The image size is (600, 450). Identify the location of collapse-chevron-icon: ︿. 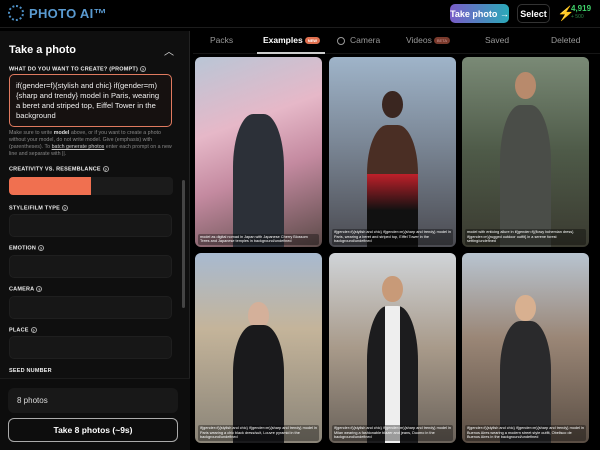
(169, 50).